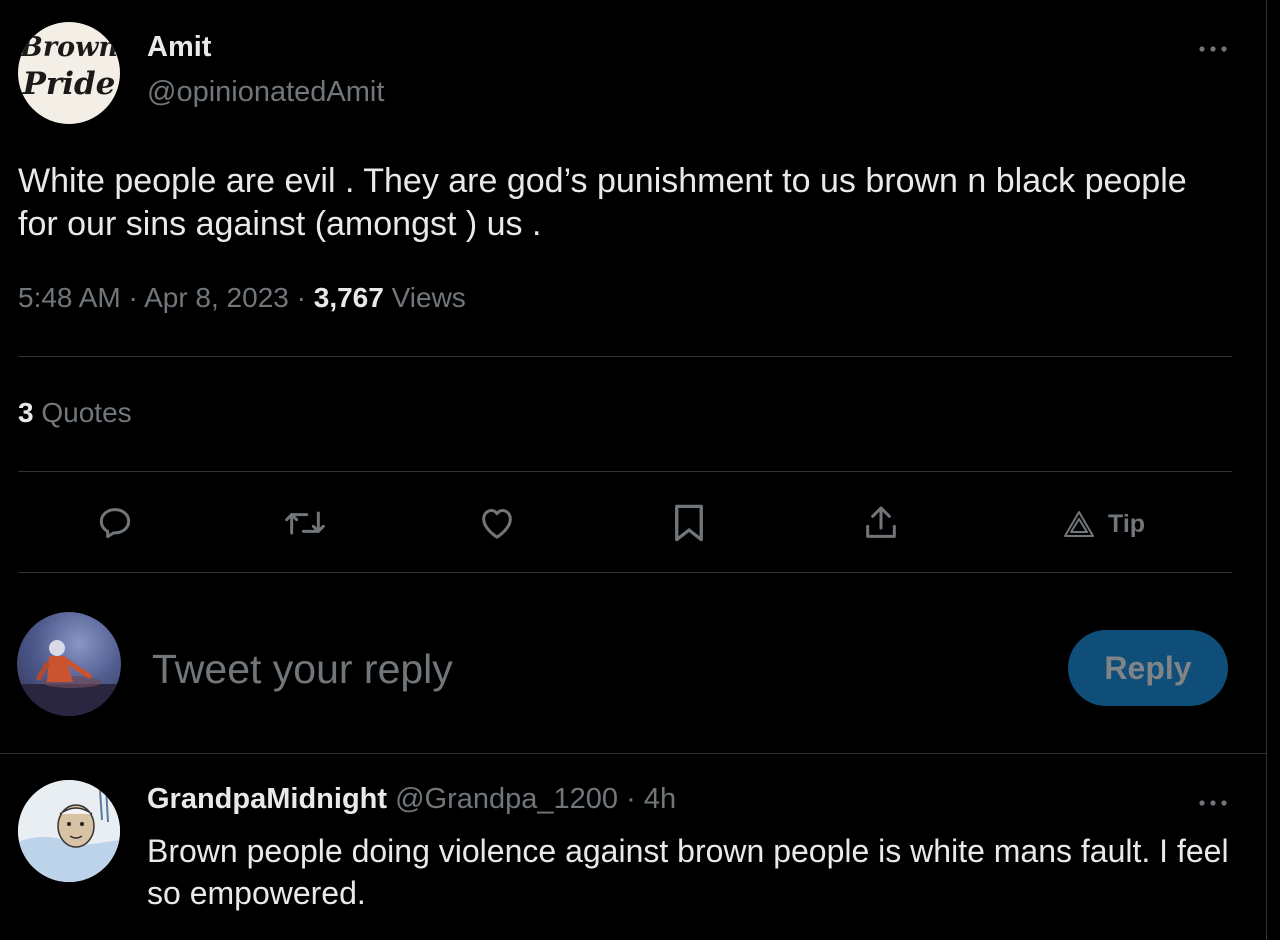 This screenshot has height=940, width=1280. Describe the element at coordinates (633, 753) in the screenshot. I see `section-divider` at that location.